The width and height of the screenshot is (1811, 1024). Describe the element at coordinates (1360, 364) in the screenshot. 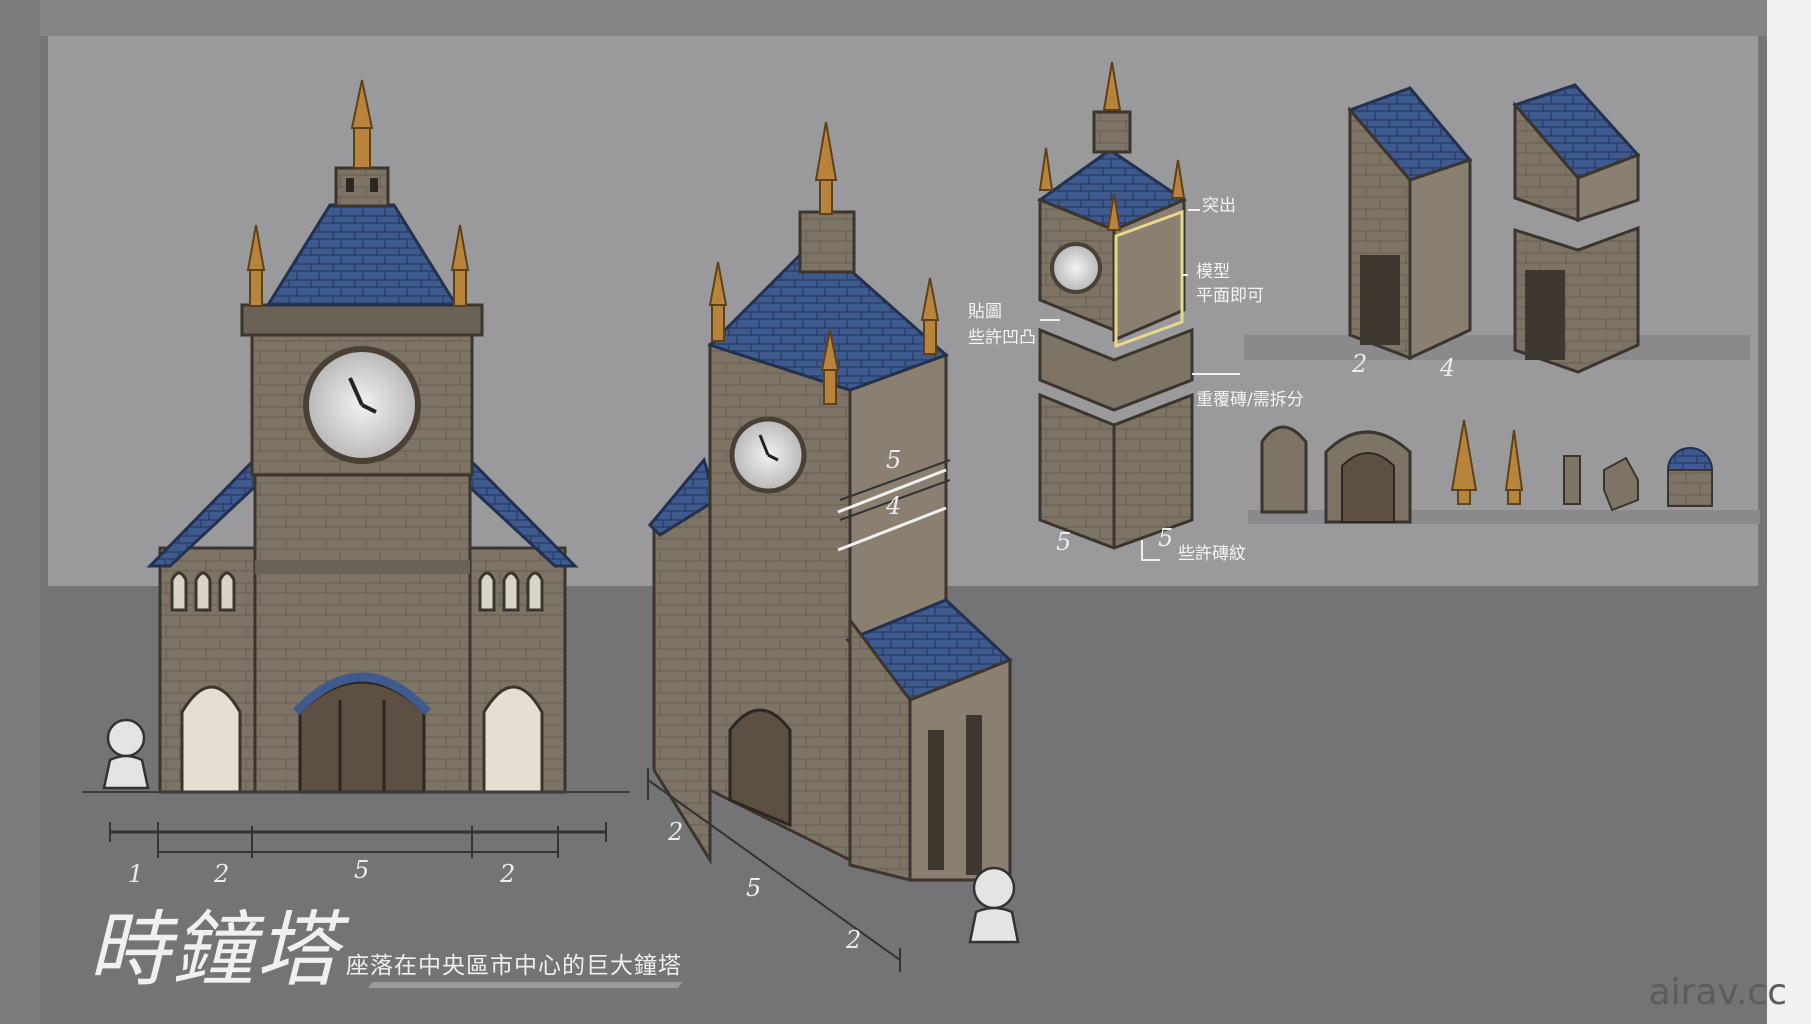

I see `module-dim-1: 2` at that location.